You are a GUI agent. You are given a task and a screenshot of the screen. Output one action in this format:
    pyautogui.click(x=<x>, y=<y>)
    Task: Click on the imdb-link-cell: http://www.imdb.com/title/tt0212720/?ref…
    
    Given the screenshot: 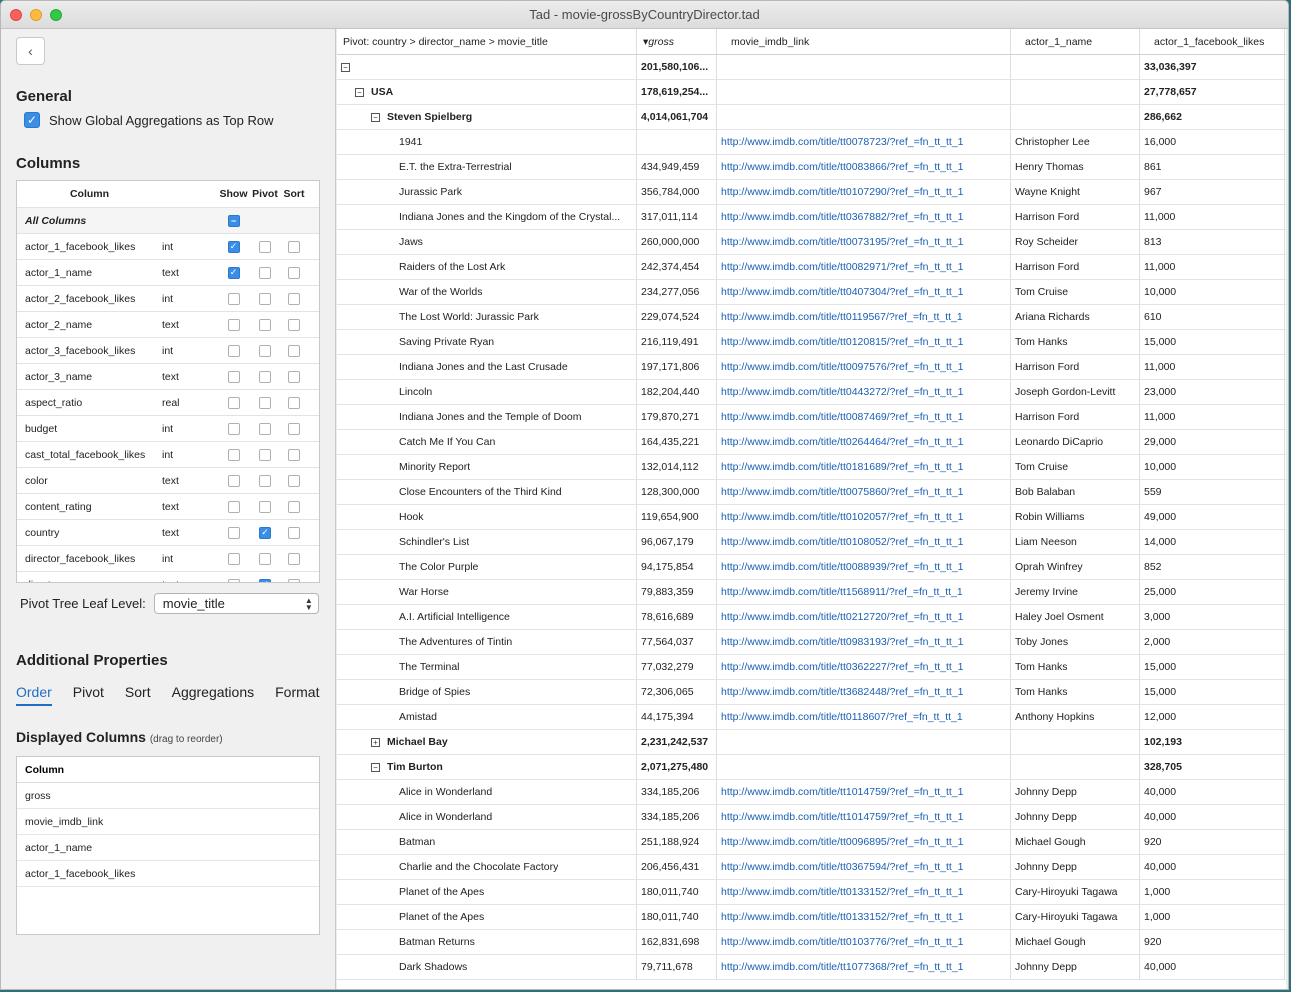 What is the action you would take?
    pyautogui.click(x=864, y=617)
    